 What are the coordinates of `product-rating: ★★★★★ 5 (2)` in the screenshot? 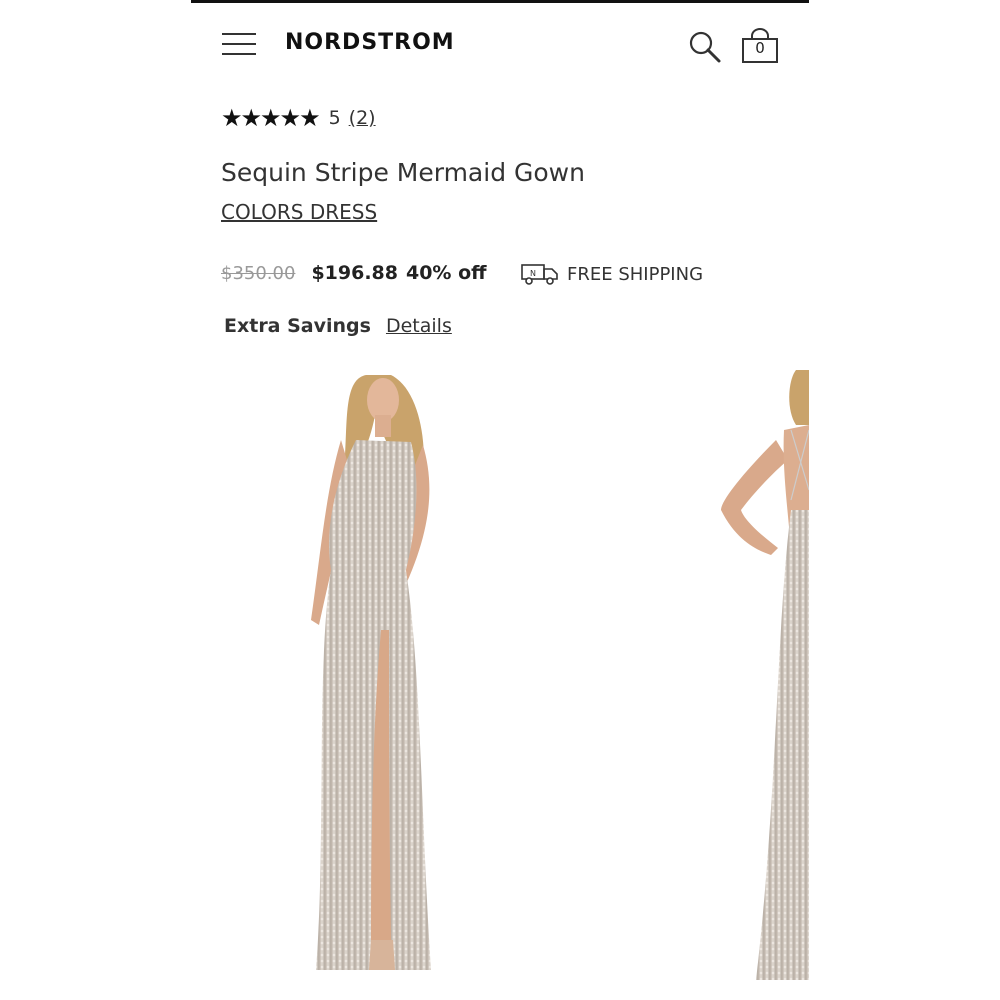 It's located at (298, 118).